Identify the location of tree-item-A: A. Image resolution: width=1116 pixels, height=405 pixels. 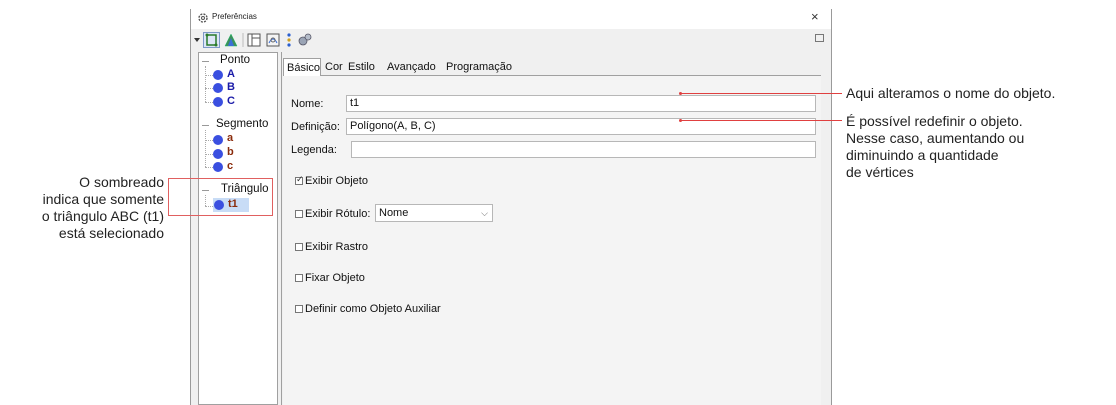
(231, 74).